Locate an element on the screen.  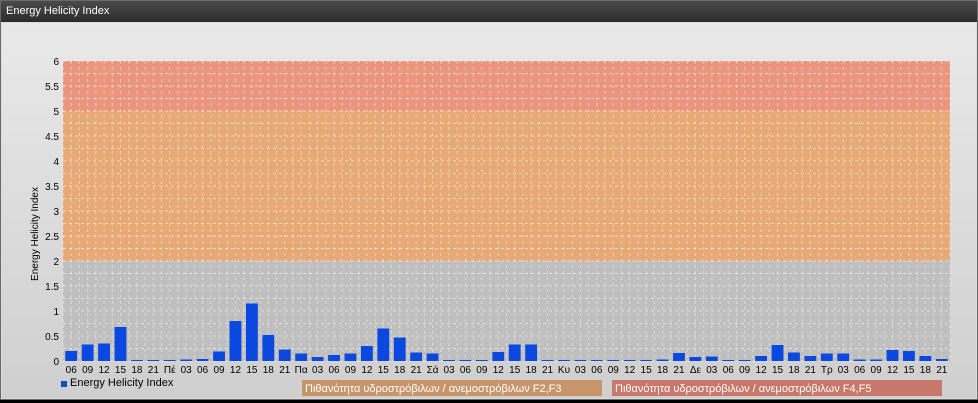
y-tick-label: 1.5 is located at coordinates (52, 287).